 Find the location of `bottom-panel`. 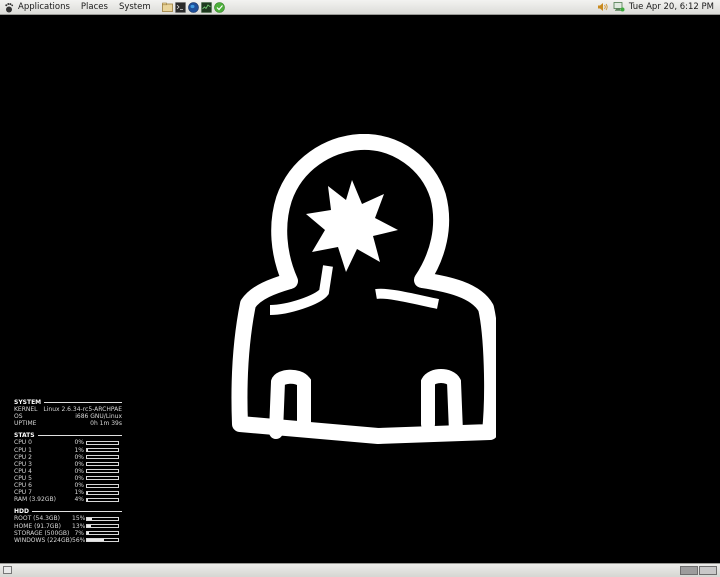

bottom-panel is located at coordinates (360, 570).